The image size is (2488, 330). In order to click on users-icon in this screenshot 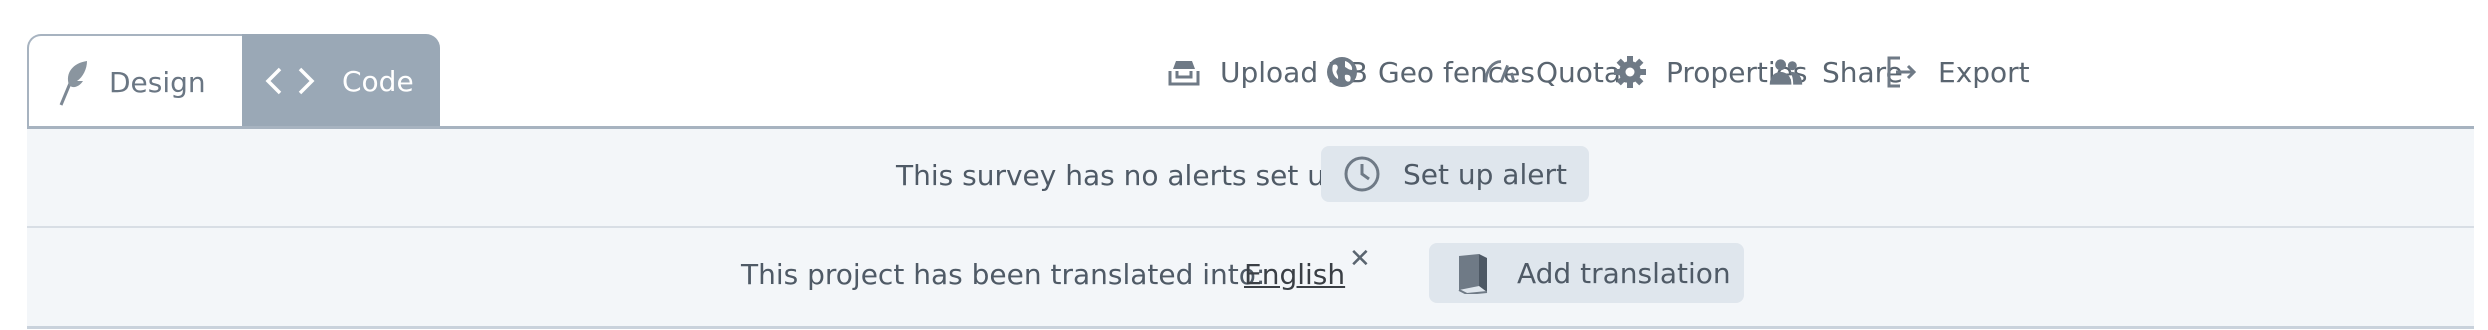, I will do `click(1786, 72)`.